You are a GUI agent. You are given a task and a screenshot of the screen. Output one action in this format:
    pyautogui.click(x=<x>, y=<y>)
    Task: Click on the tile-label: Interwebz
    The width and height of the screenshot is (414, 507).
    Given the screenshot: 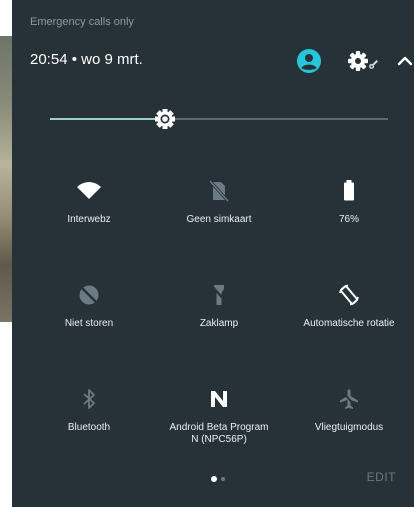 What is the action you would take?
    pyautogui.click(x=89, y=219)
    